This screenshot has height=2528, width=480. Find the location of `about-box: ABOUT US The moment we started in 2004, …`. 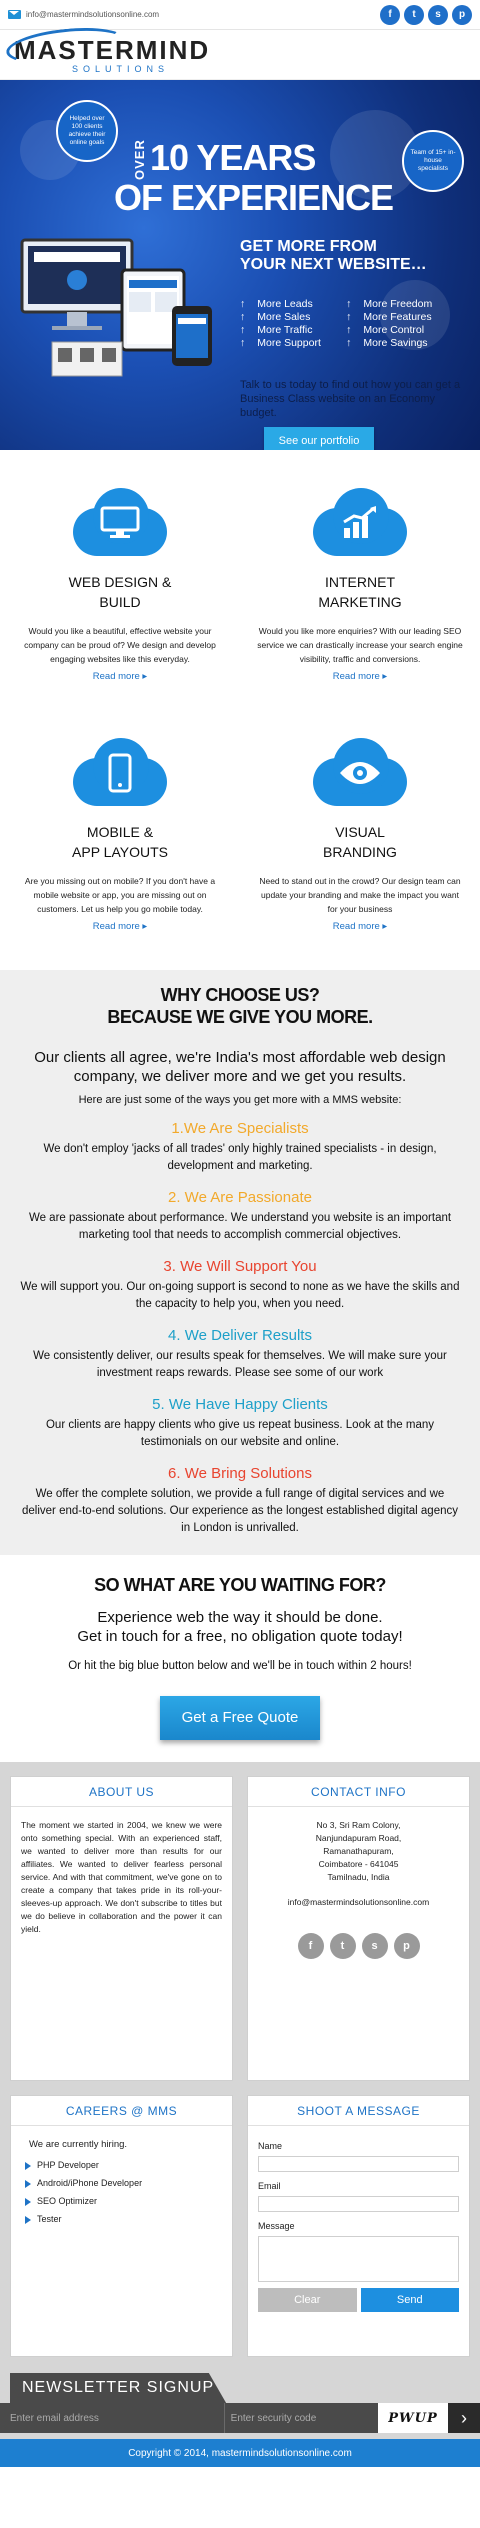

about-box: ABOUT US The moment we started in 2004, … is located at coordinates (121, 1928).